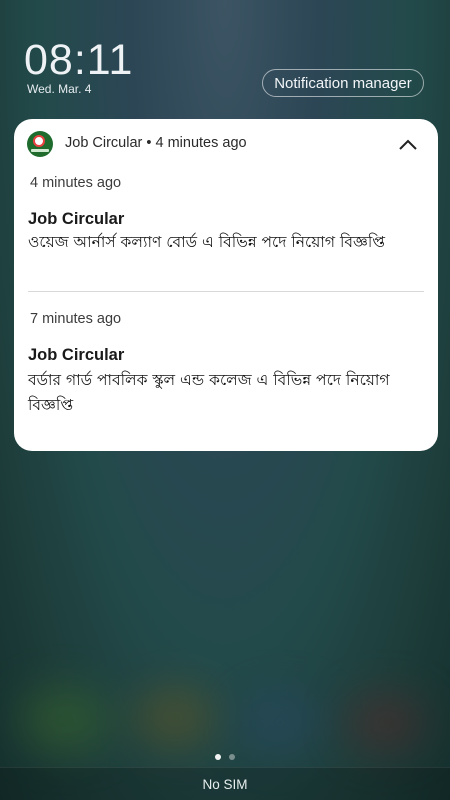 The width and height of the screenshot is (450, 800). I want to click on notification-time: 7 minutes ago, so click(76, 319).